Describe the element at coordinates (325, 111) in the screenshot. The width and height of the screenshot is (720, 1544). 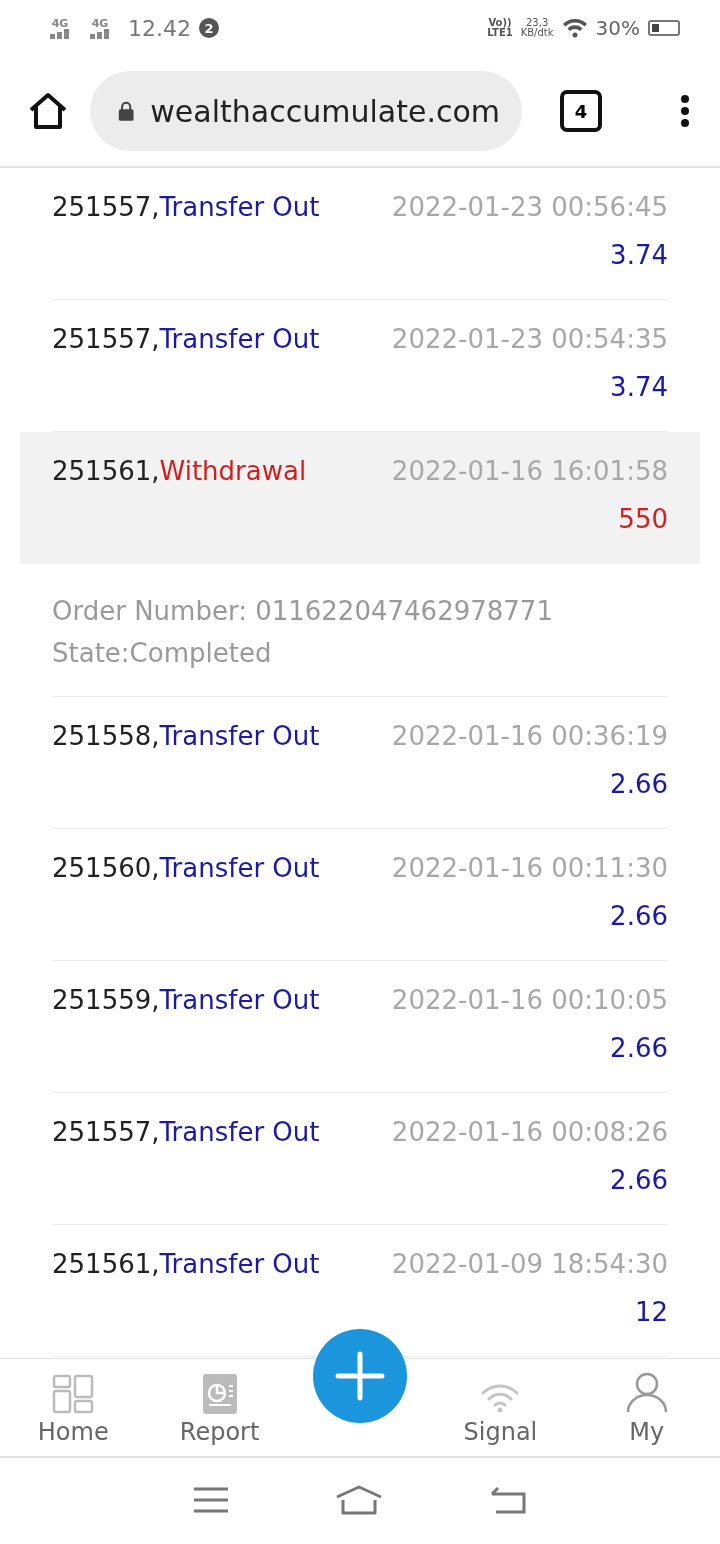
I see `url-text: wealthaccumulate.com` at that location.